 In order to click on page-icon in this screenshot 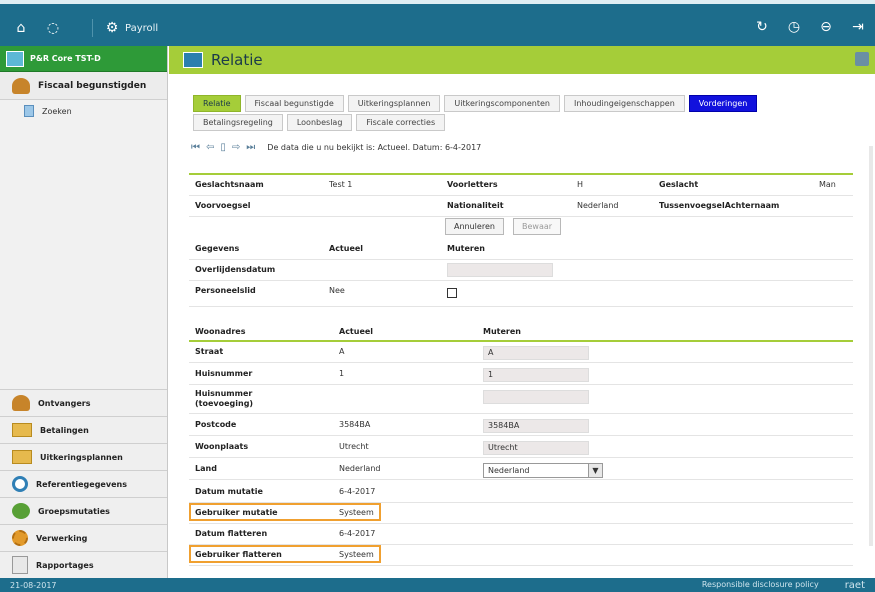, I will do `click(29, 111)`.